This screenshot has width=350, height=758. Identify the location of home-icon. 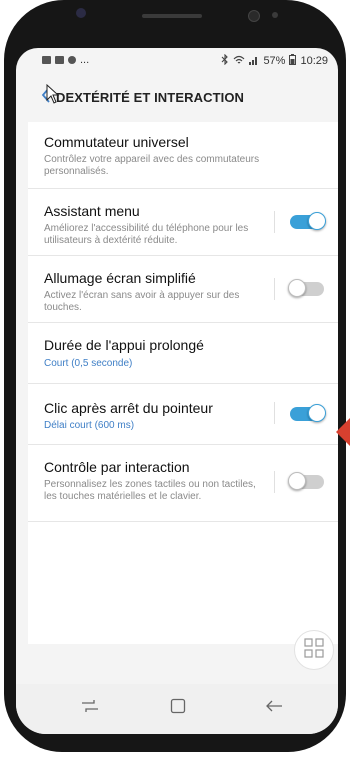
(178, 708).